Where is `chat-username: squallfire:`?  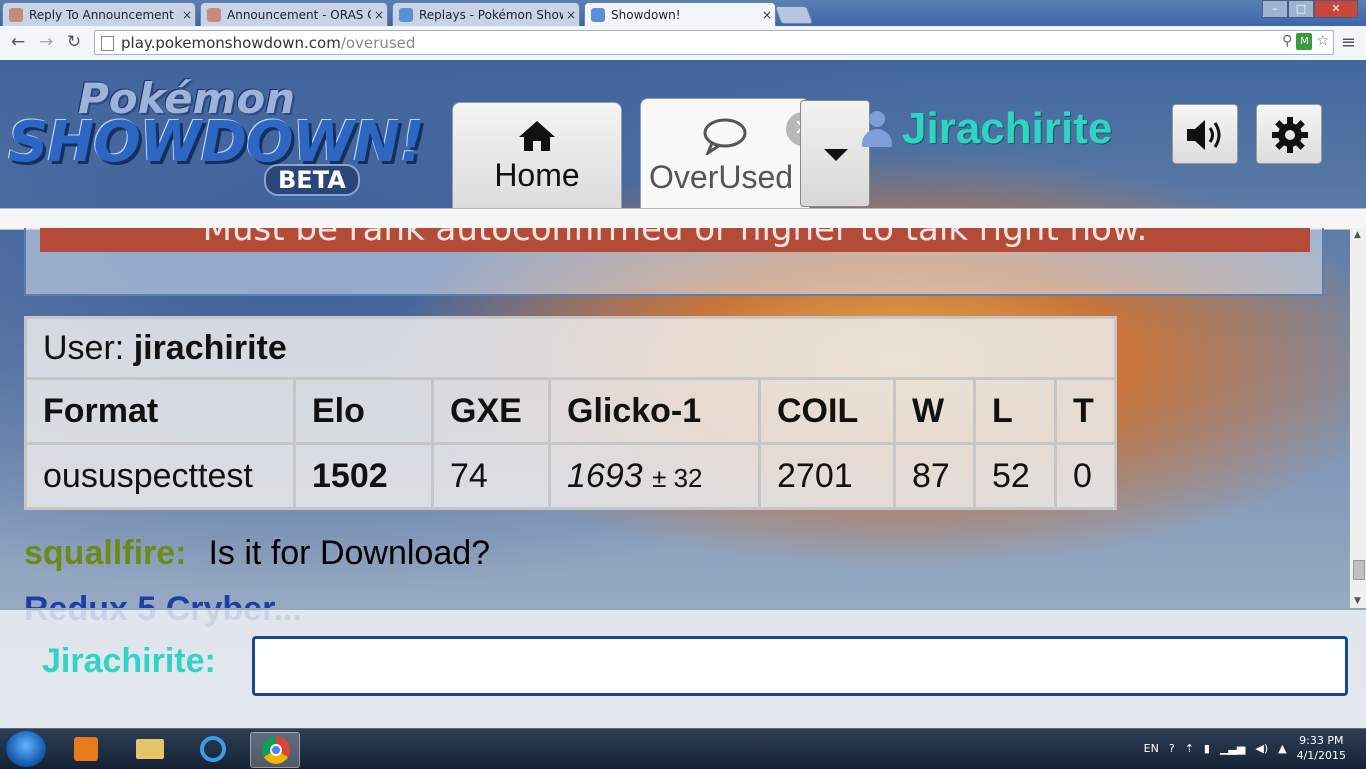 chat-username: squallfire: is located at coordinates (105, 553).